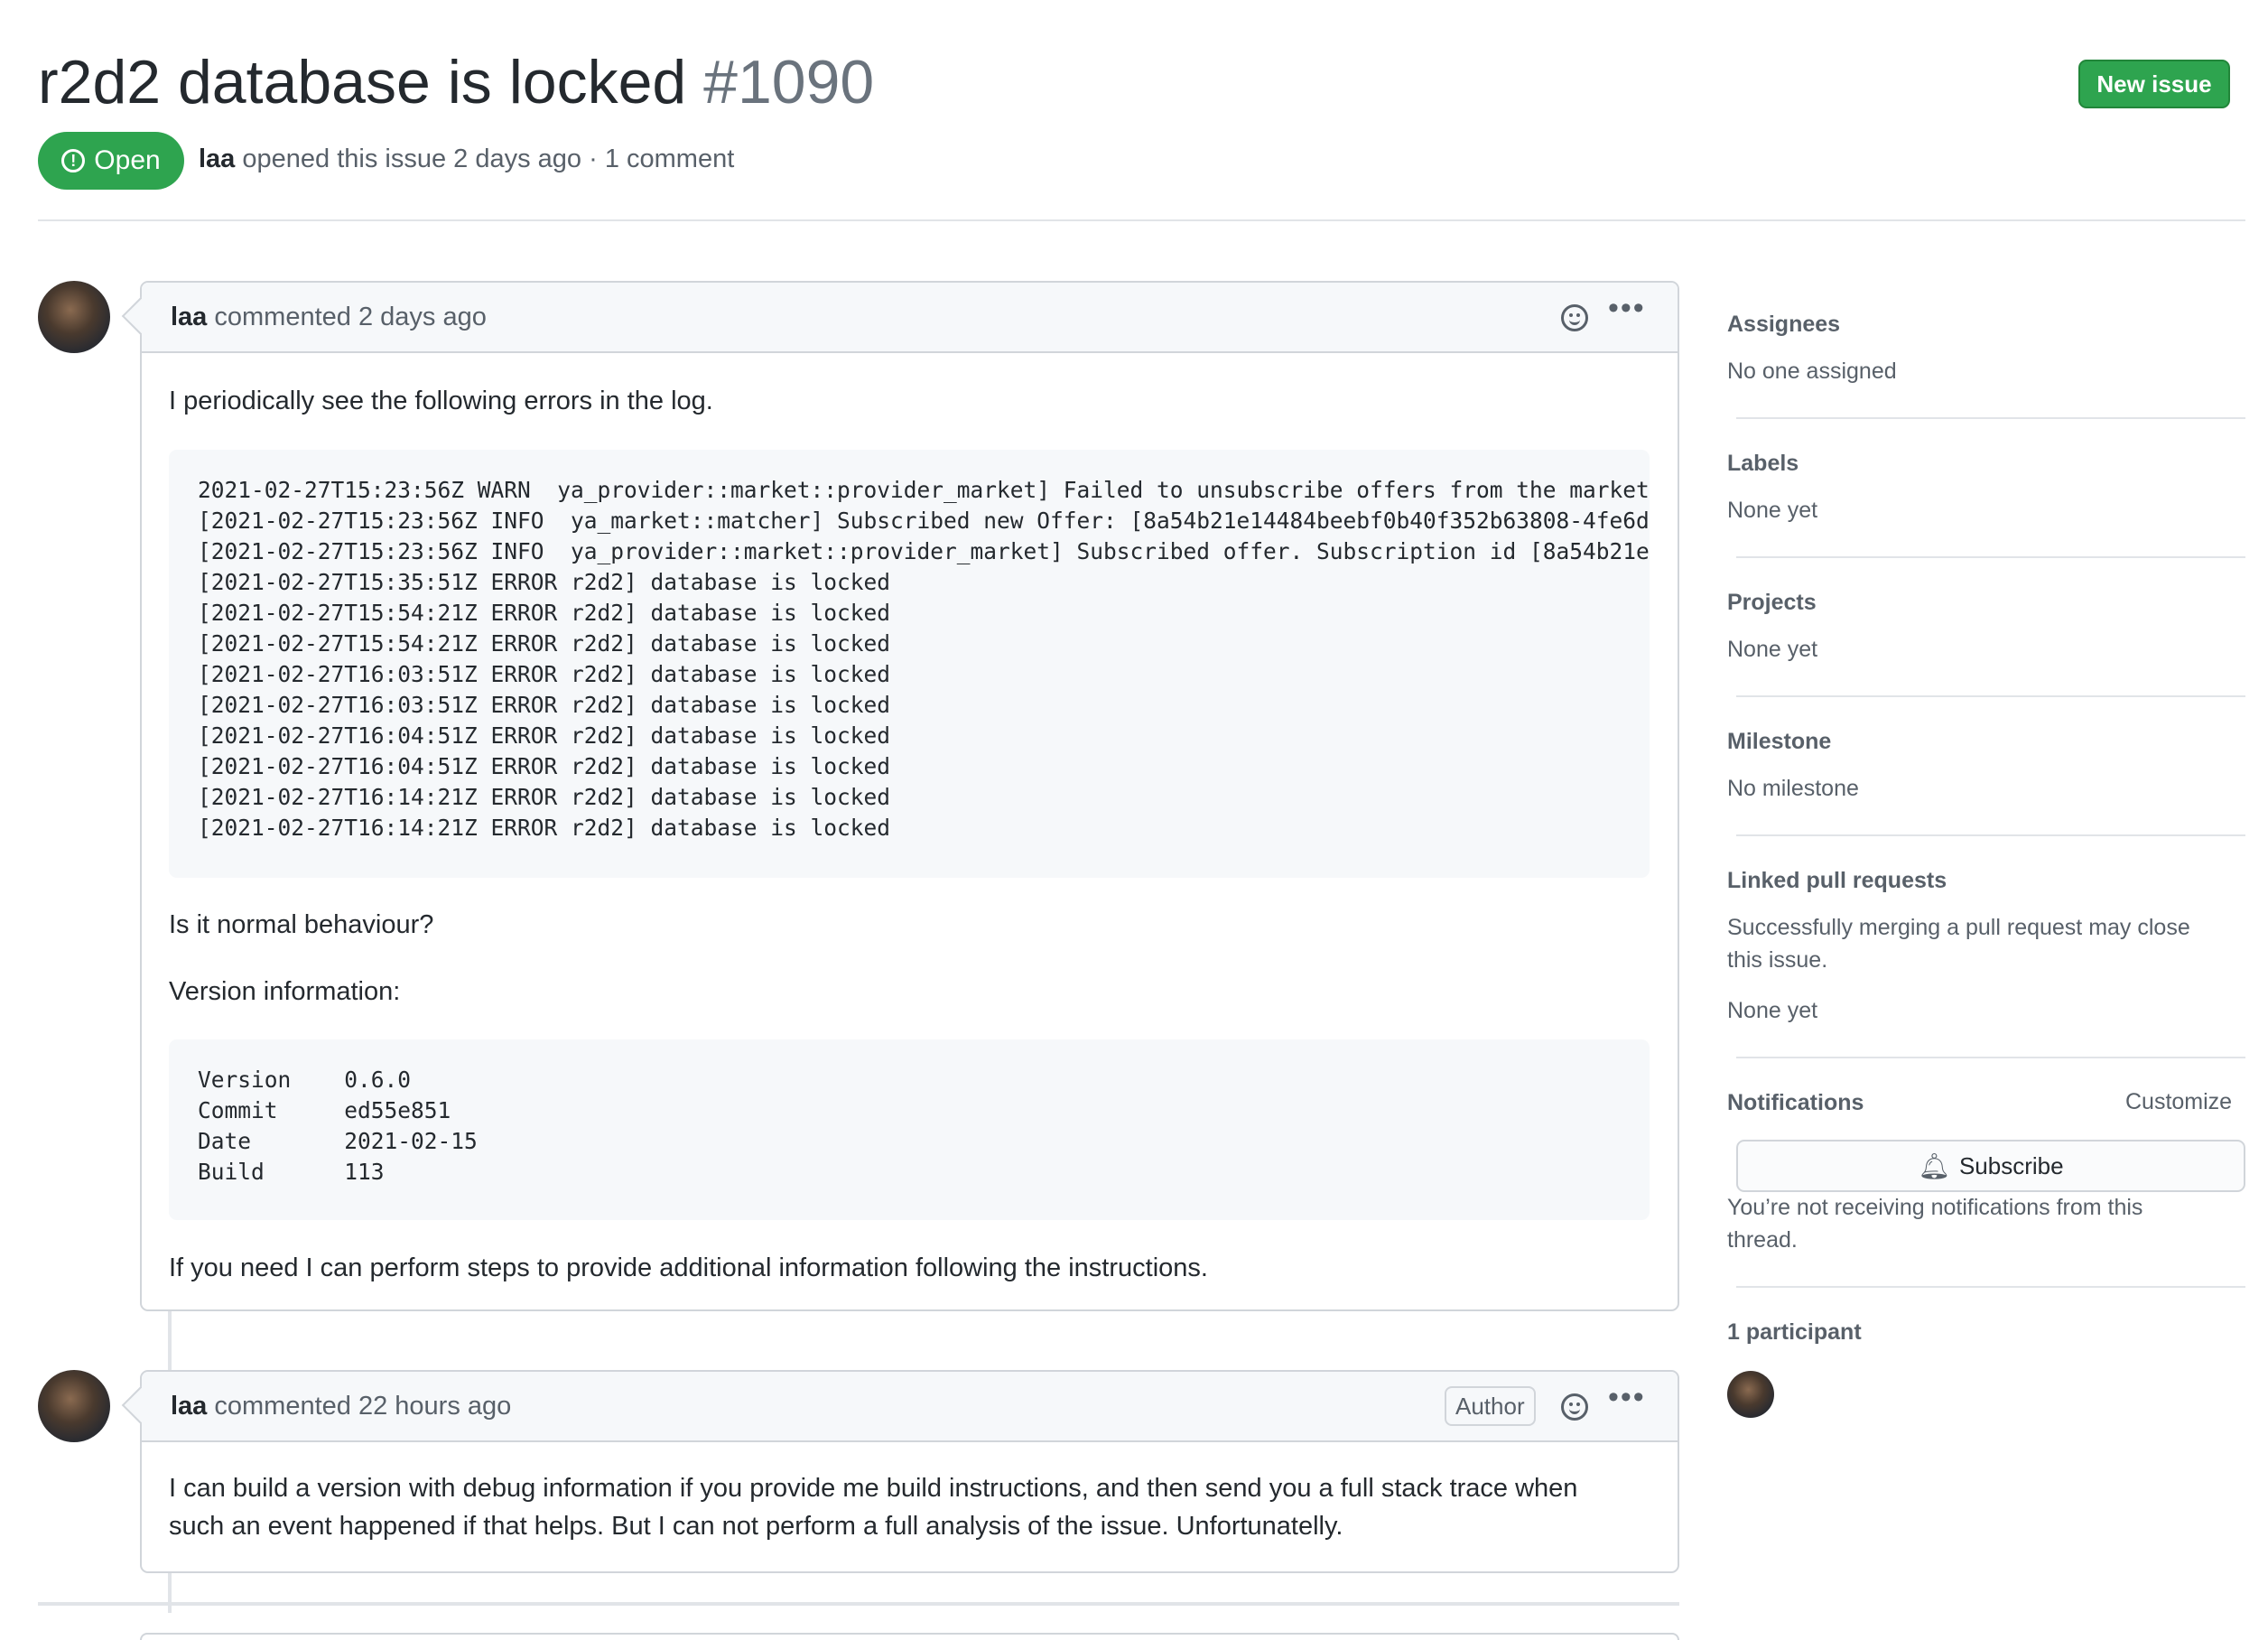 Image resolution: width=2268 pixels, height=1640 pixels. I want to click on issue-title: r2d2 database is locked #1090, so click(456, 82).